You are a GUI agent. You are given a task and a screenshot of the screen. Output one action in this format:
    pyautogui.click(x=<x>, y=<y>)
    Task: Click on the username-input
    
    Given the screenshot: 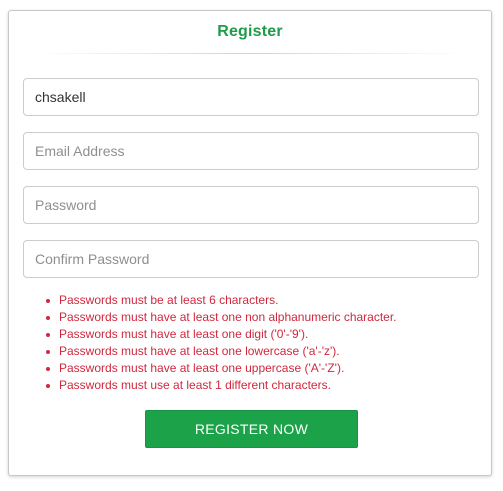 What is the action you would take?
    pyautogui.click(x=251, y=97)
    